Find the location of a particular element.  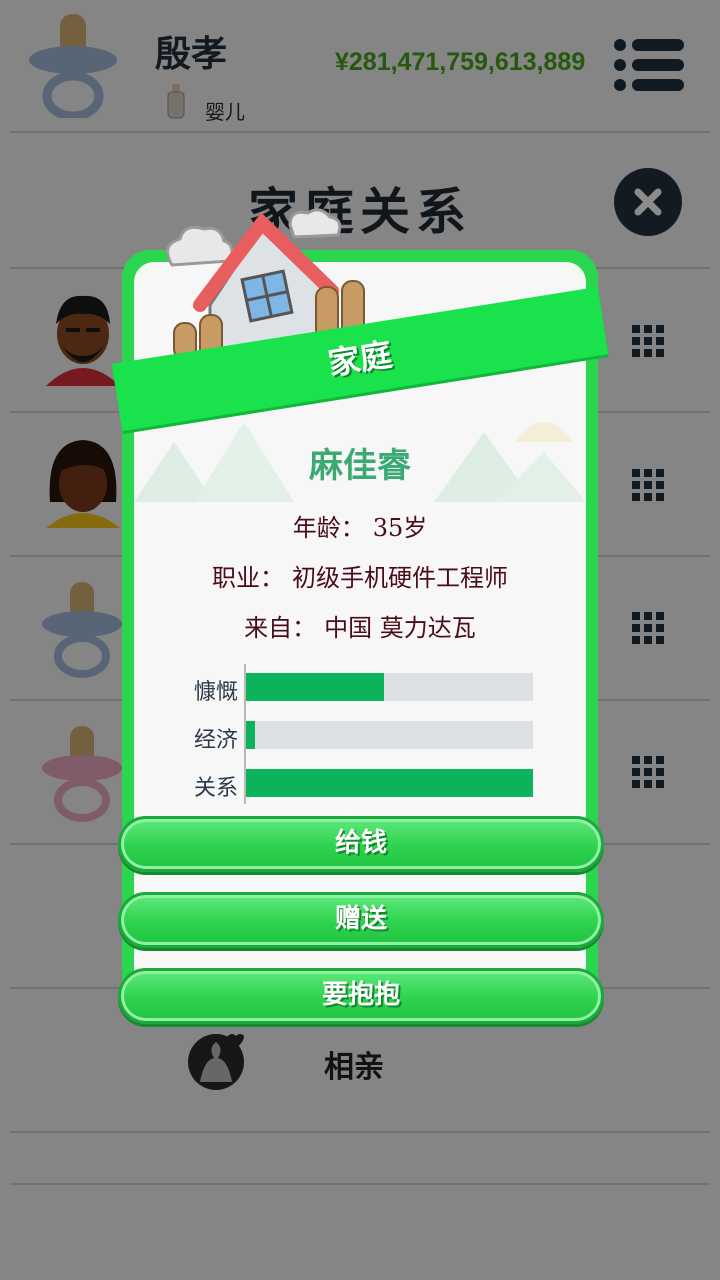

origin-line: 来自： 中国 莫力达瓦 is located at coordinates (360, 625).